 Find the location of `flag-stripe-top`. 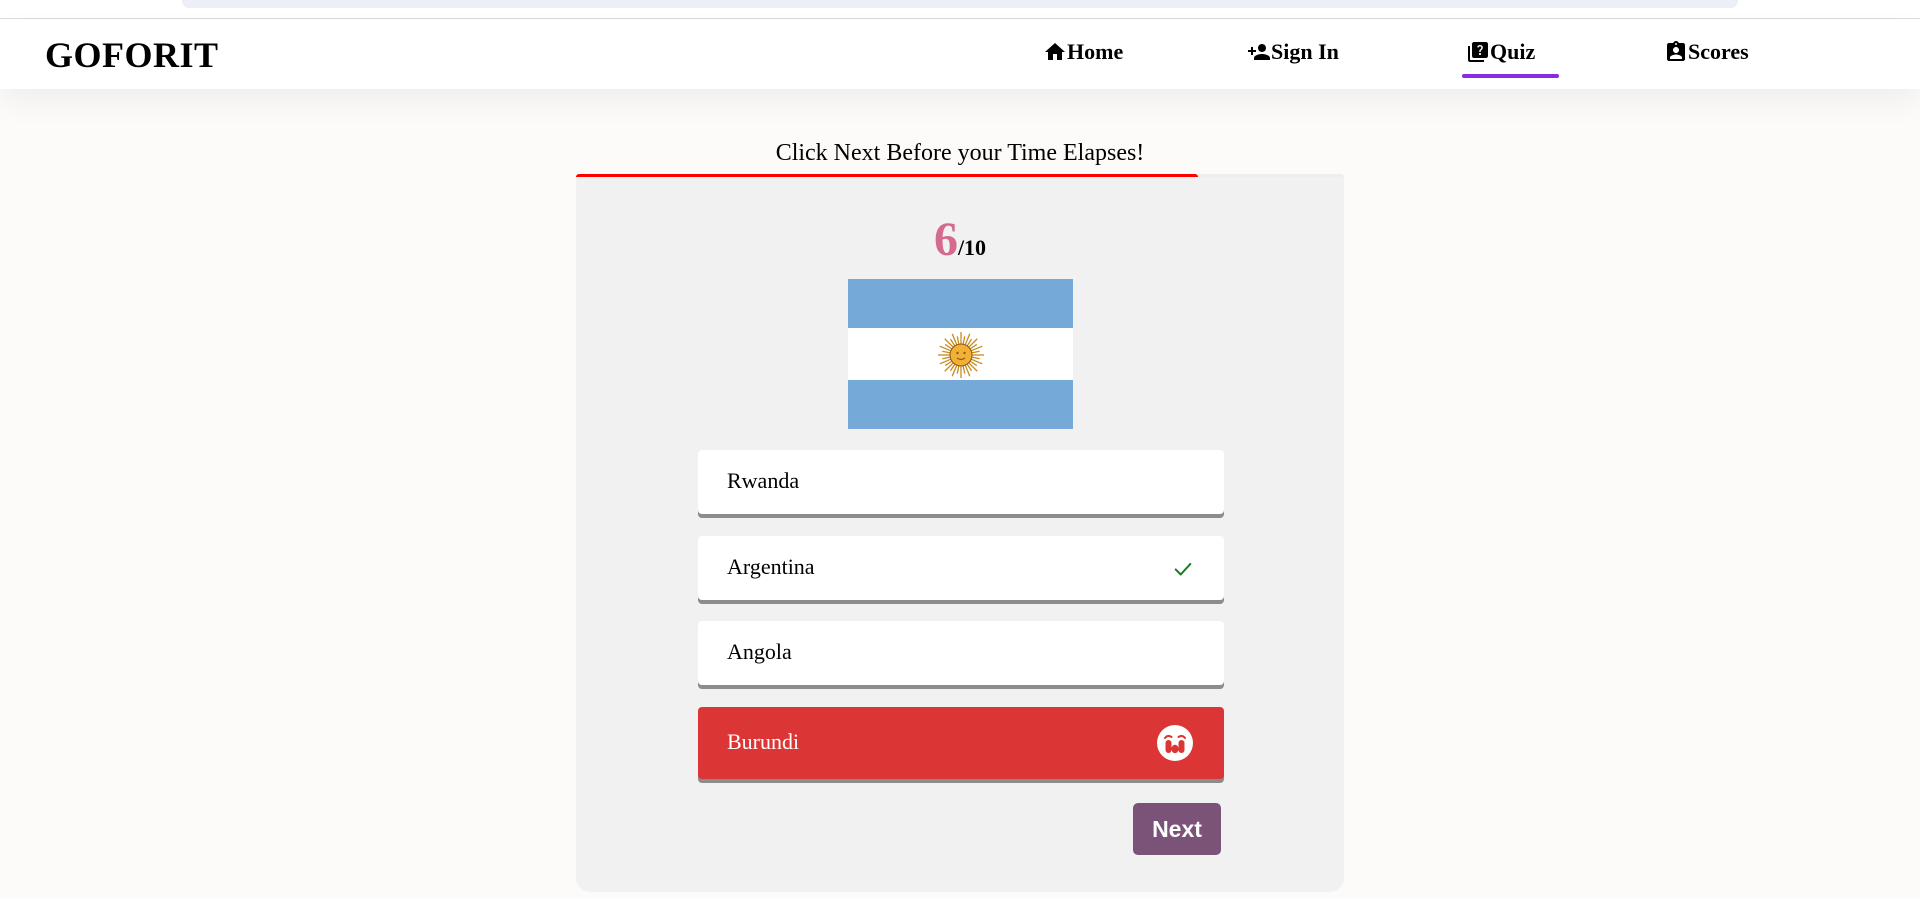

flag-stripe-top is located at coordinates (960, 303).